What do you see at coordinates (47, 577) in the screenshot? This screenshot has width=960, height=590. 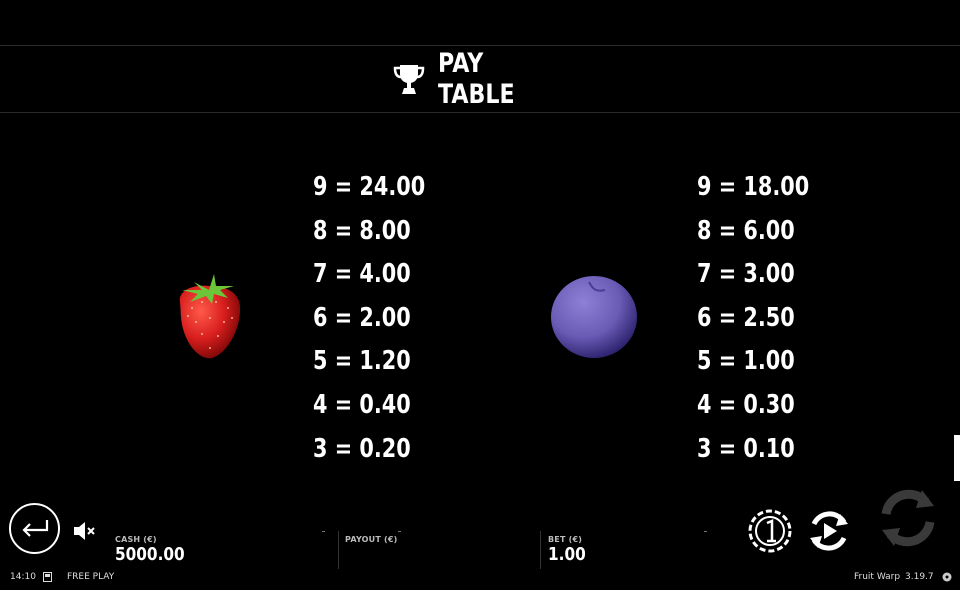 I see `history-icon` at bounding box center [47, 577].